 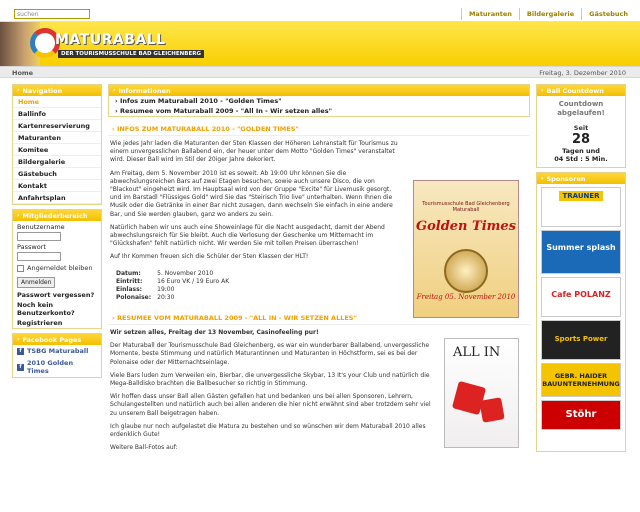 I want to click on sponsor-label: Summer splash, so click(x=581, y=247).